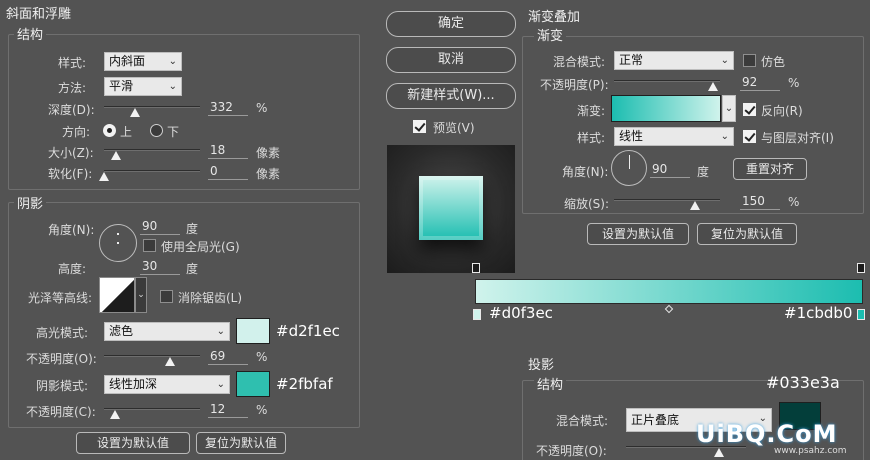 This screenshot has width=870, height=460. Describe the element at coordinates (585, 172) in the screenshot. I see `gradient-angle-label: 角度(N):` at that location.